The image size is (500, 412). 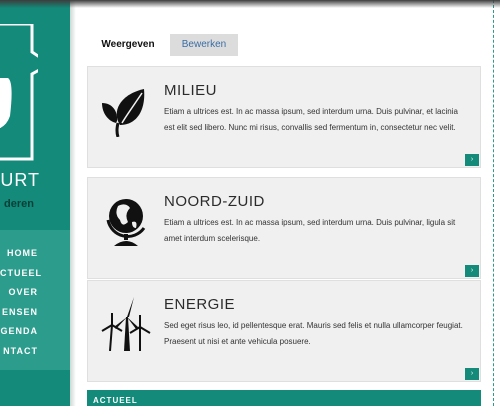 I want to click on tab-bewerken: Bewerken, so click(x=204, y=45).